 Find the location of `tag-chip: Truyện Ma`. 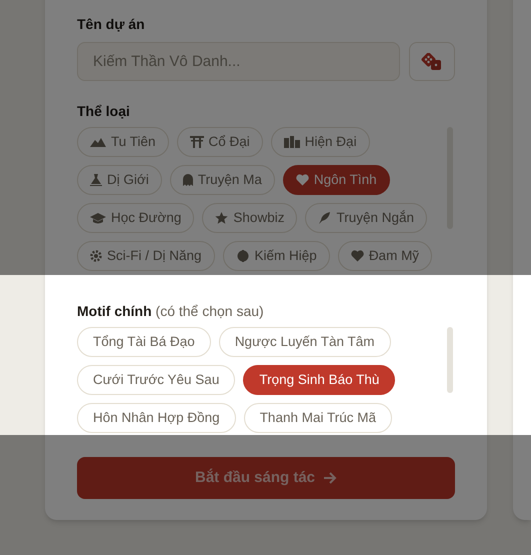

tag-chip: Truyện Ma is located at coordinates (222, 180).